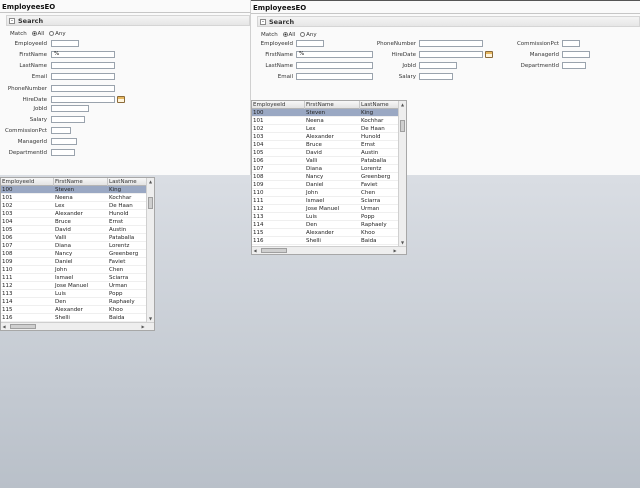 The width and height of the screenshot is (640, 488). I want to click on table-cell: Ernst, so click(368, 145).